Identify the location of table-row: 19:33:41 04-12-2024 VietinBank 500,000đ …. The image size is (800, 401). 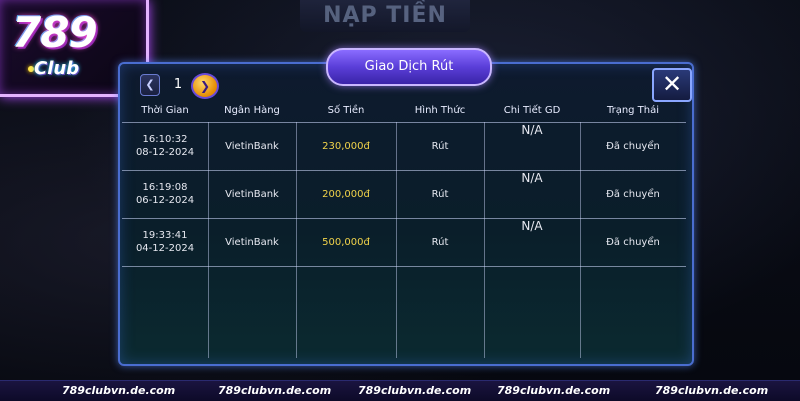
(404, 242).